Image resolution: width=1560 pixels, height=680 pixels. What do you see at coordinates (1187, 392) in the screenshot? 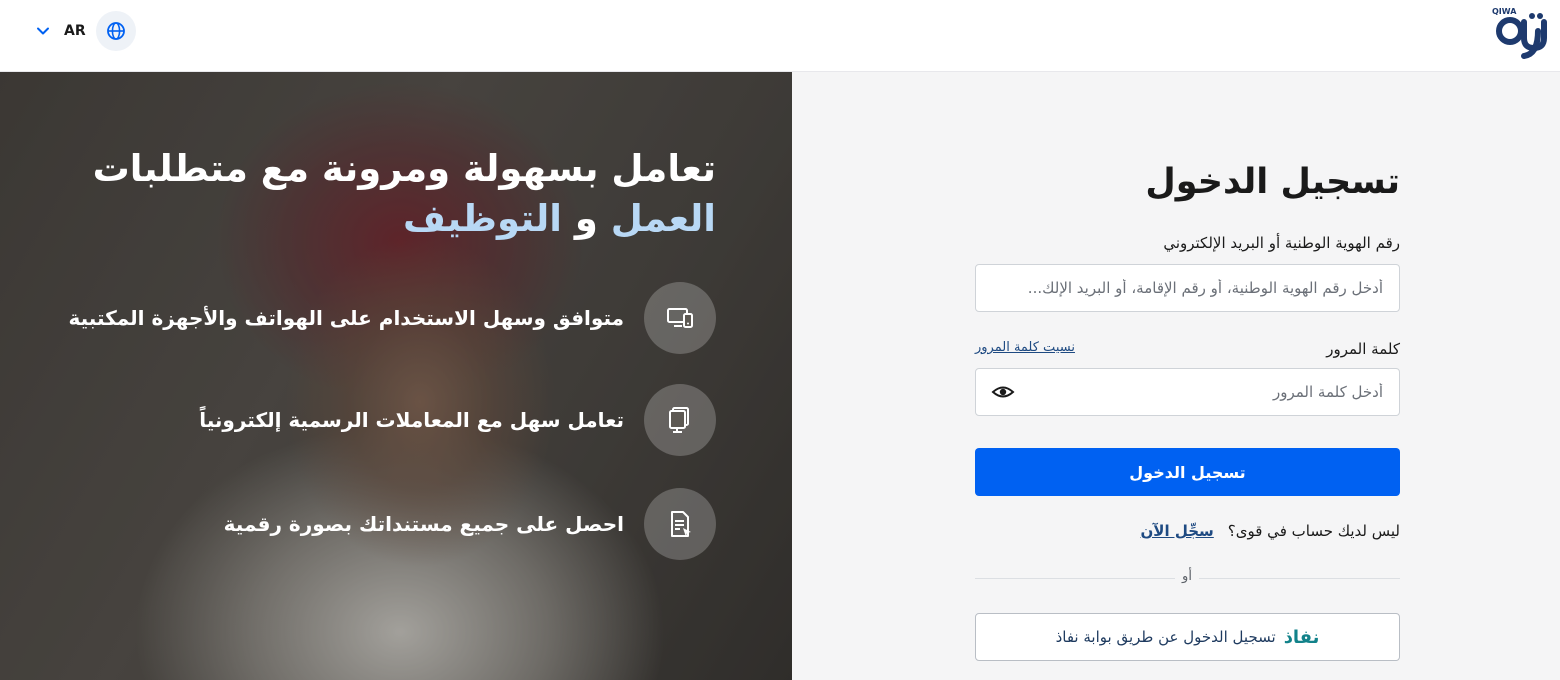
I see `password-input` at bounding box center [1187, 392].